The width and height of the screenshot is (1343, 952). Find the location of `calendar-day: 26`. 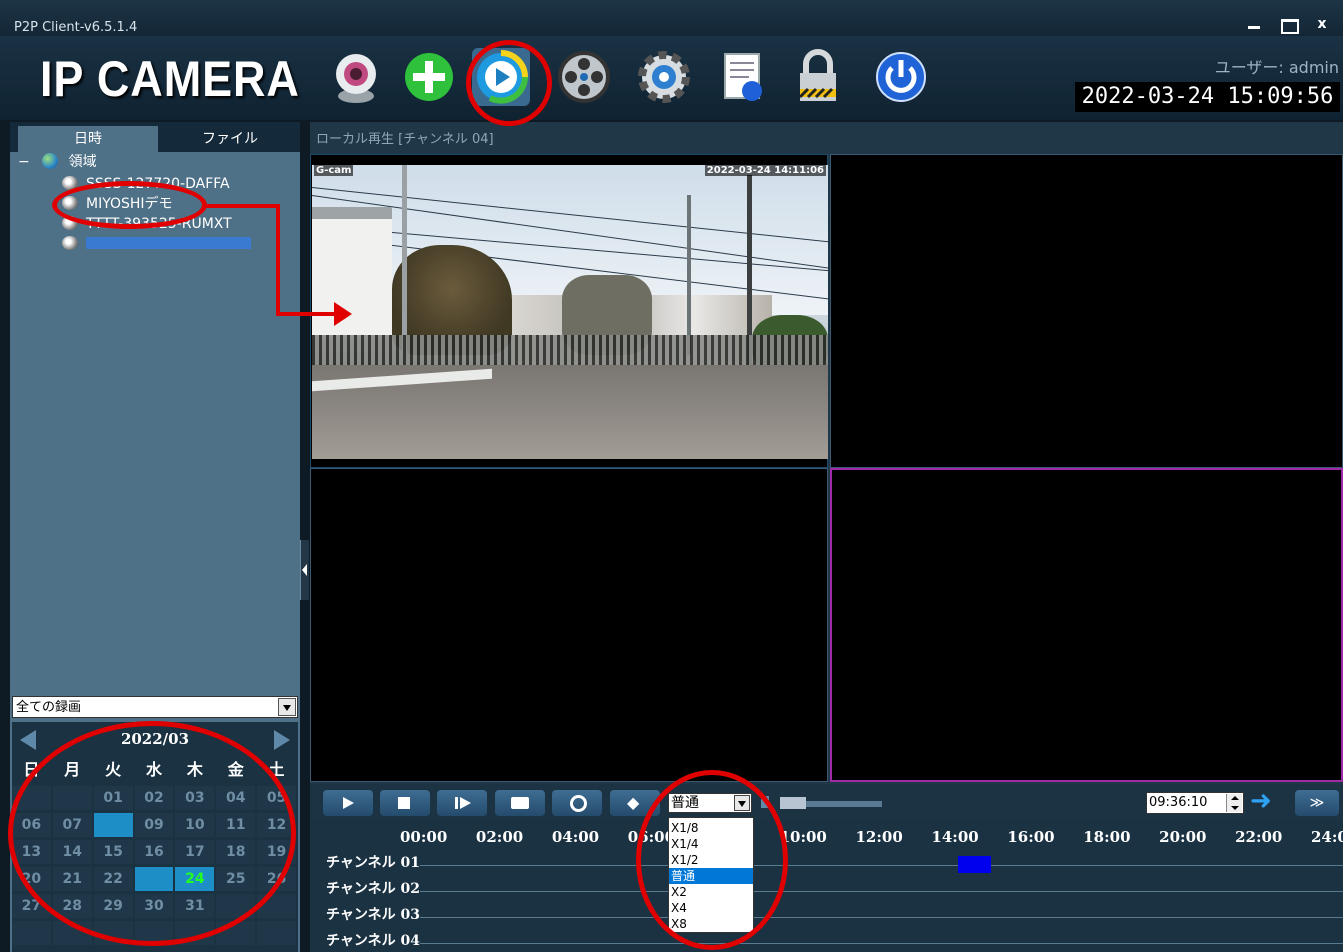

calendar-day: 26 is located at coordinates (276, 879).